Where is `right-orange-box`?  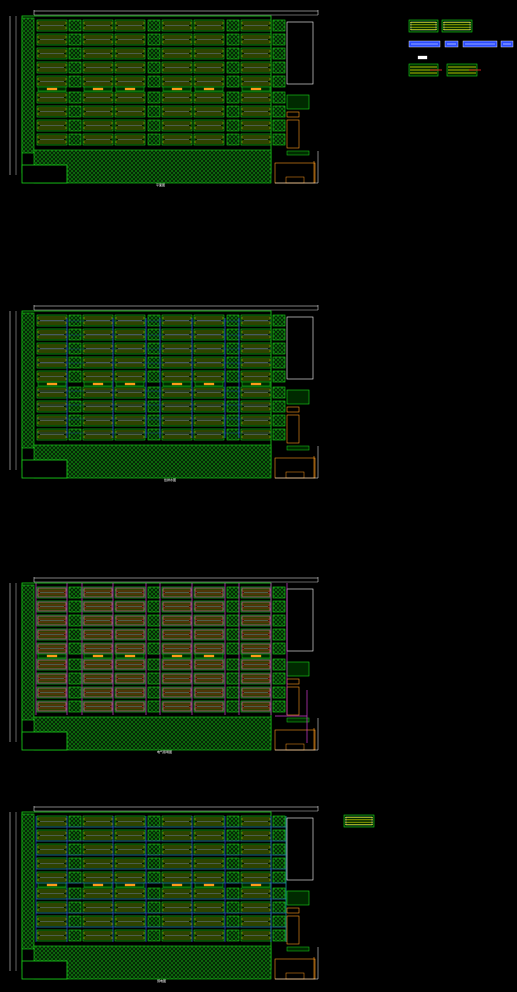 right-orange-box is located at coordinates (293, 681).